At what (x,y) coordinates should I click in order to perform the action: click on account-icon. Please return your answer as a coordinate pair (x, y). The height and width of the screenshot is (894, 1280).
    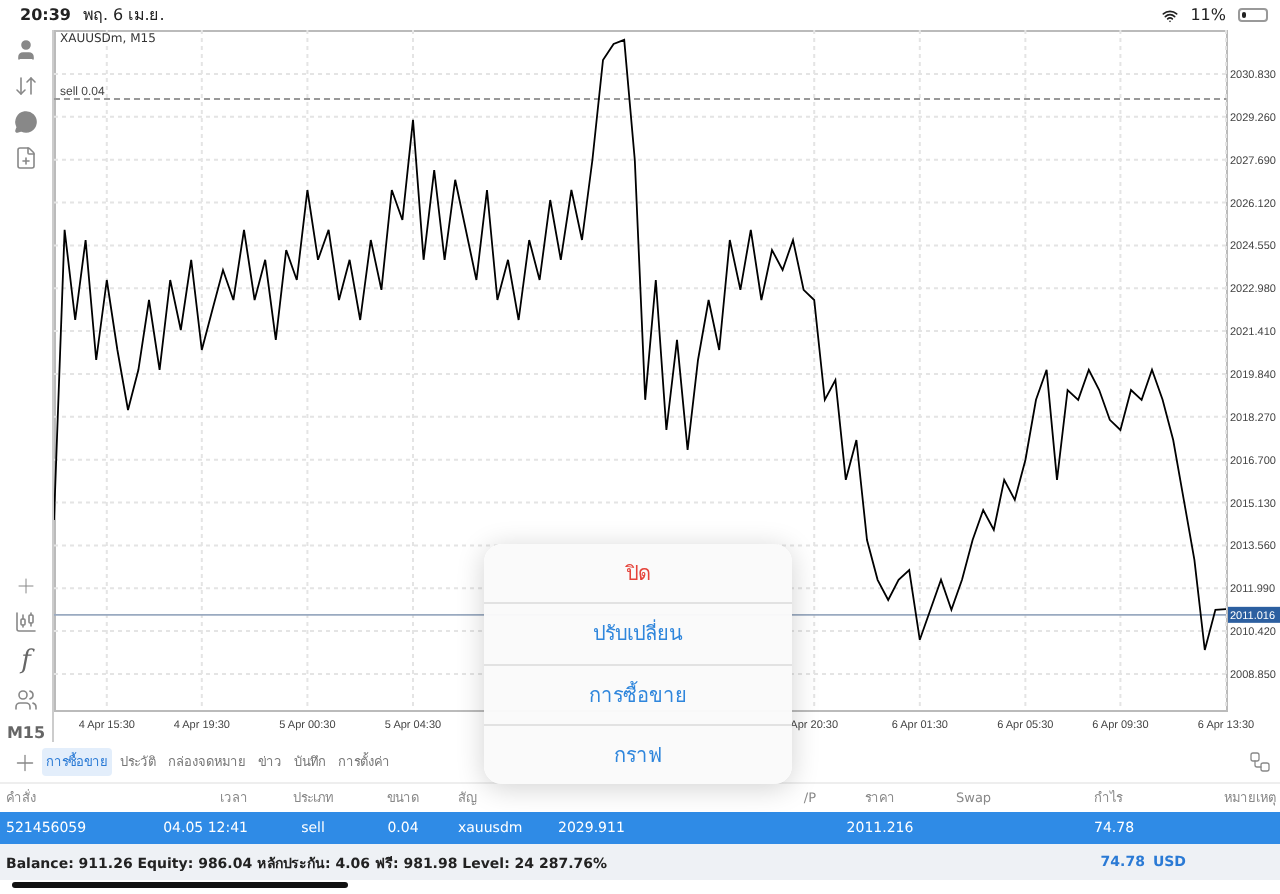
    Looking at the image, I should click on (26, 50).